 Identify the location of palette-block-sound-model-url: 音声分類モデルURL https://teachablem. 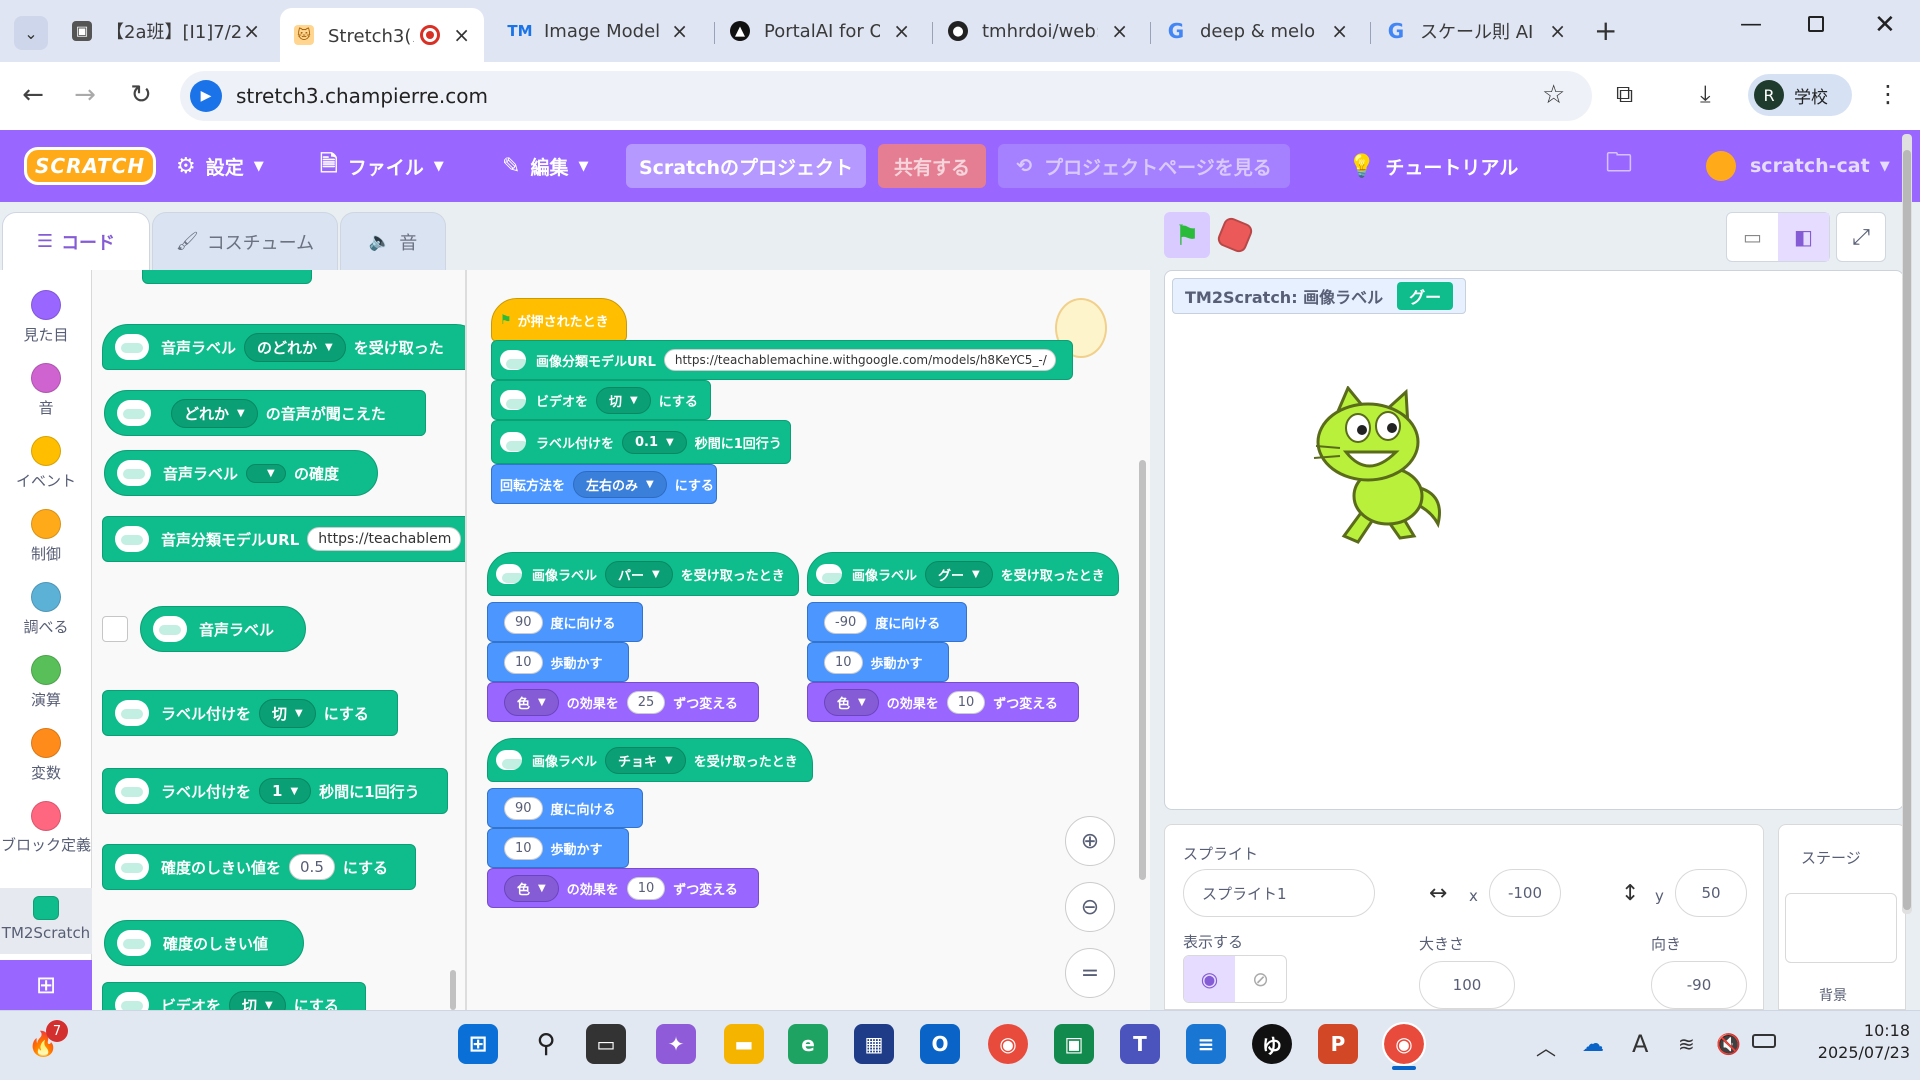
(283, 539).